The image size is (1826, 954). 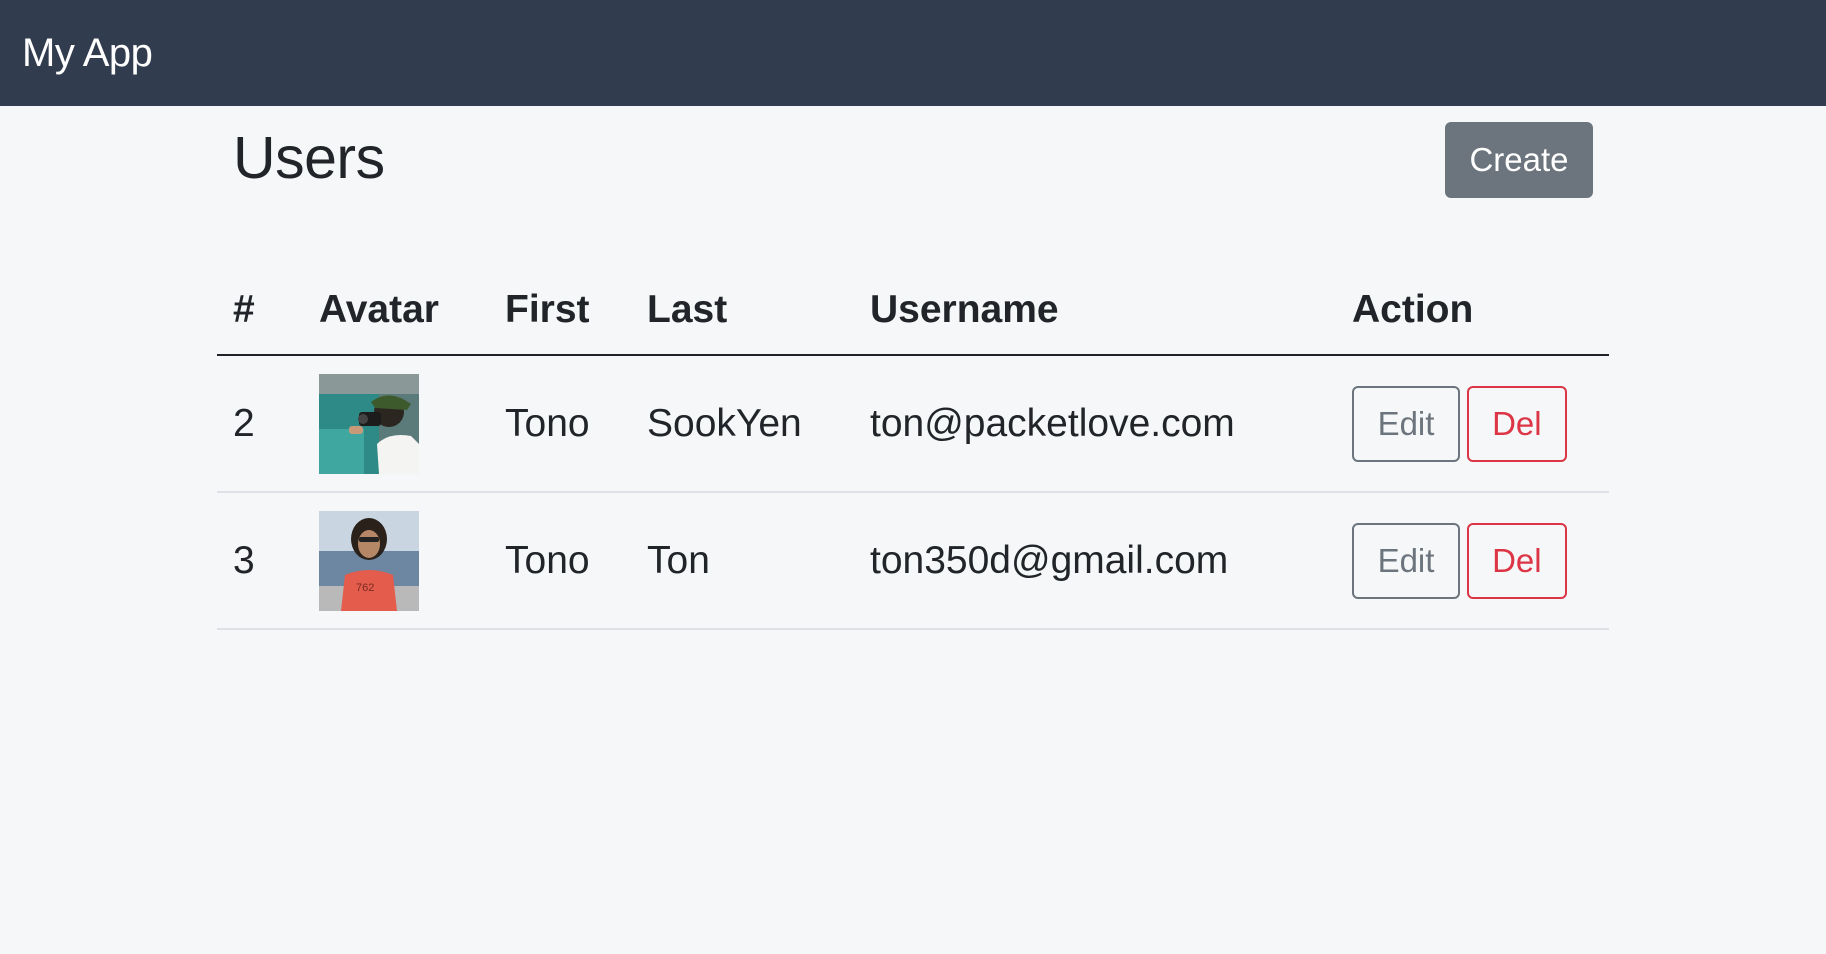 What do you see at coordinates (87, 53) in the screenshot?
I see `brand-link: My App` at bounding box center [87, 53].